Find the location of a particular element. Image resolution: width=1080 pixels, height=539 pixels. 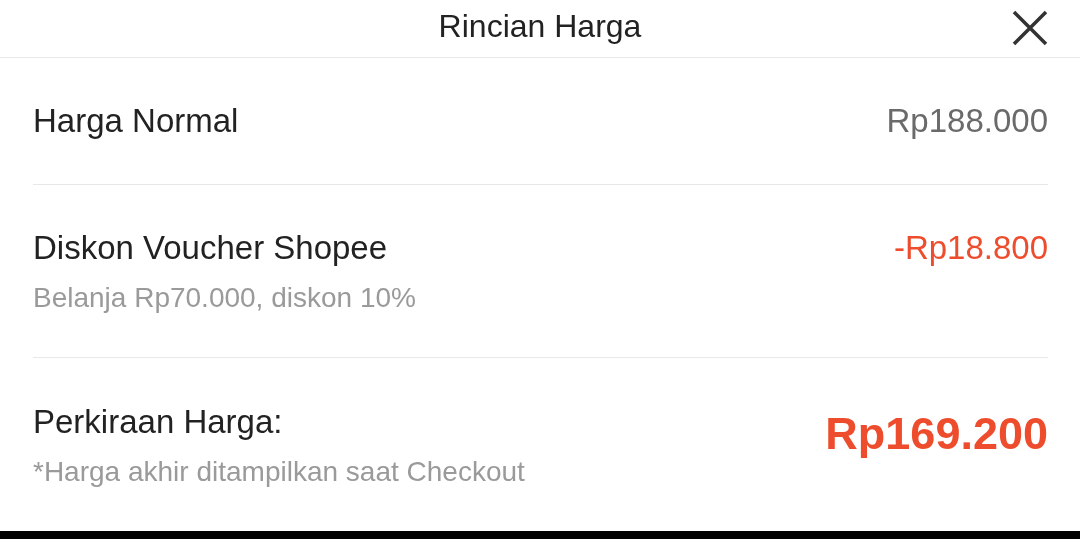

price-label: Harga Normal is located at coordinates (136, 121).